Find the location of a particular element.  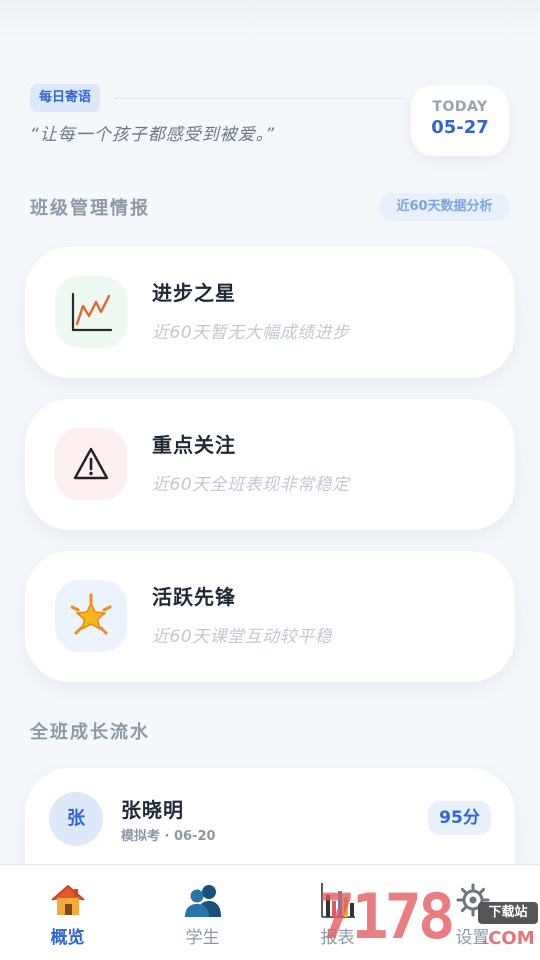

daily-quote-tag: 每日寄语 is located at coordinates (65, 98).